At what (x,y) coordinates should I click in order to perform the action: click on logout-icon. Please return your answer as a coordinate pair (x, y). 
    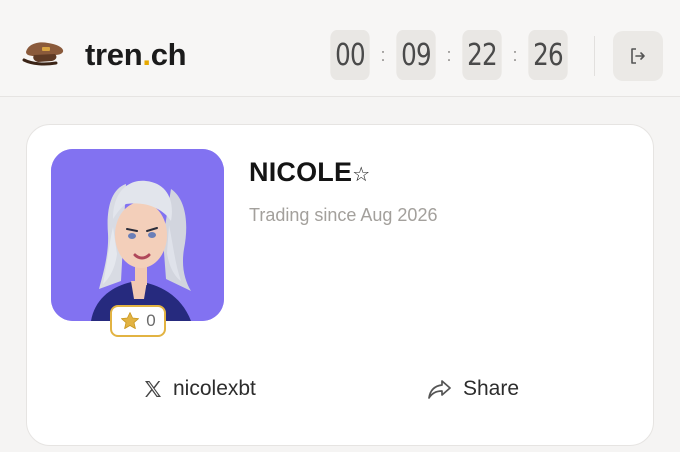
    Looking at the image, I should click on (638, 56).